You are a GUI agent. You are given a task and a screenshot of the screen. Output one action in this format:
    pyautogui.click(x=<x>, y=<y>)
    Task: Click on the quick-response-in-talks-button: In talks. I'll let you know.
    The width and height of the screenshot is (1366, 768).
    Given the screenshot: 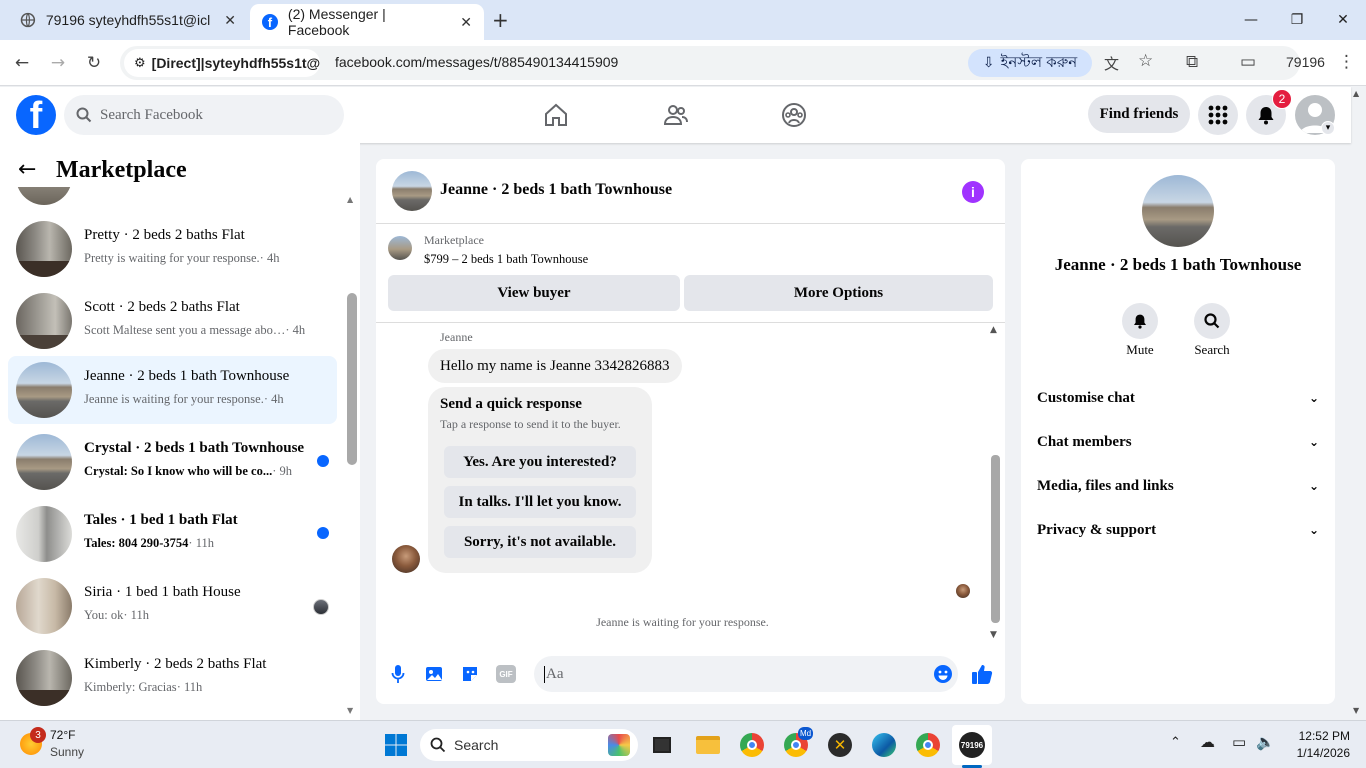 What is the action you would take?
    pyautogui.click(x=540, y=502)
    